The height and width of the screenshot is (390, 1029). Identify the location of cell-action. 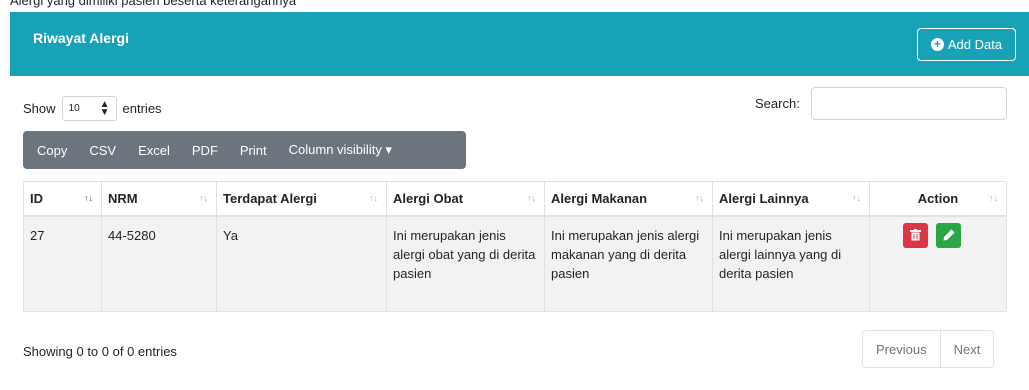
(938, 263).